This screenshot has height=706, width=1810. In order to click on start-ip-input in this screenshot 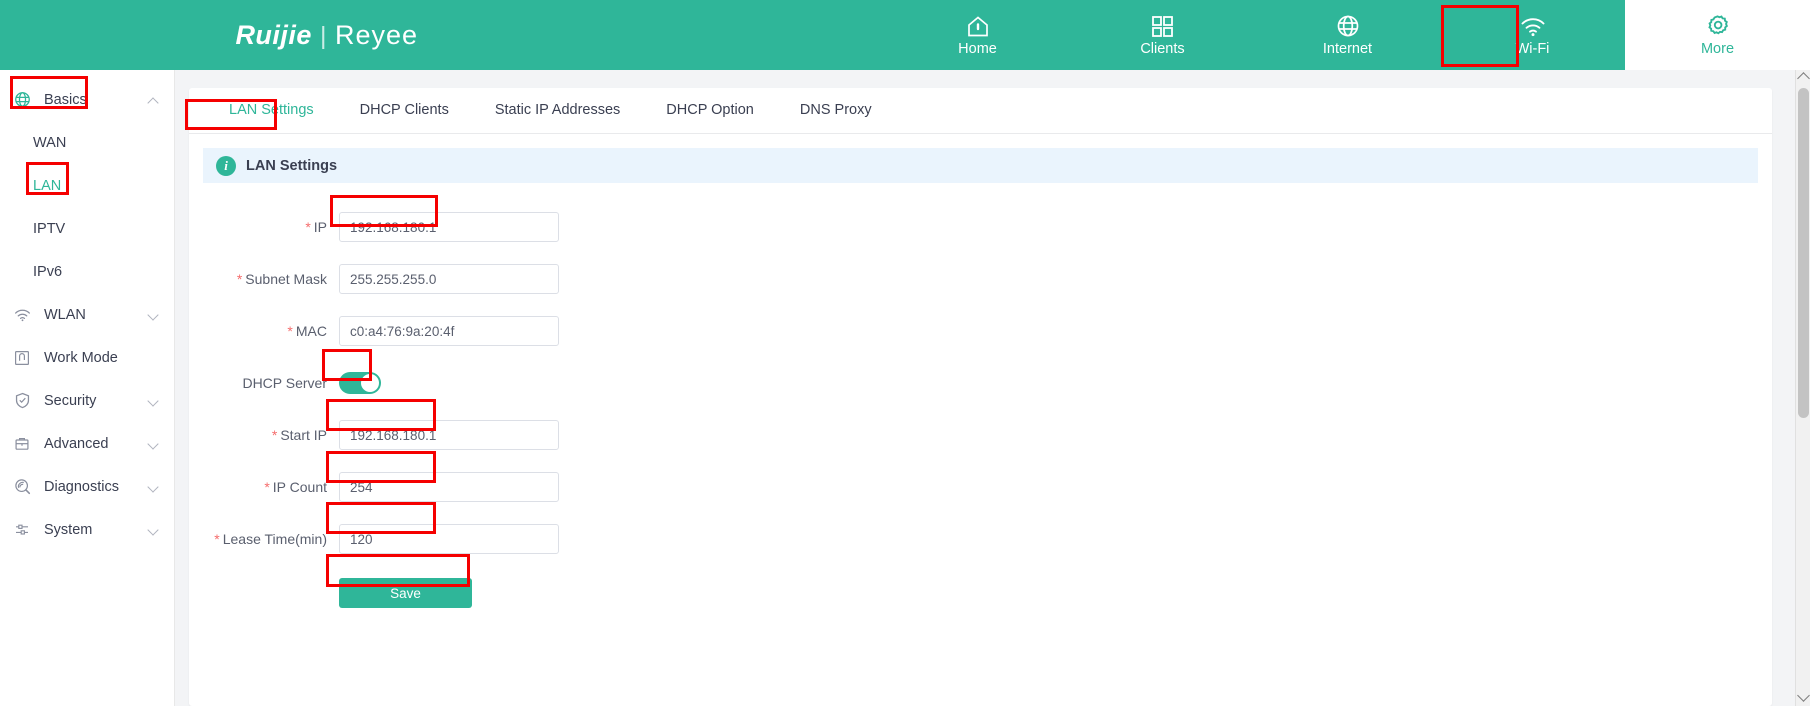, I will do `click(449, 435)`.